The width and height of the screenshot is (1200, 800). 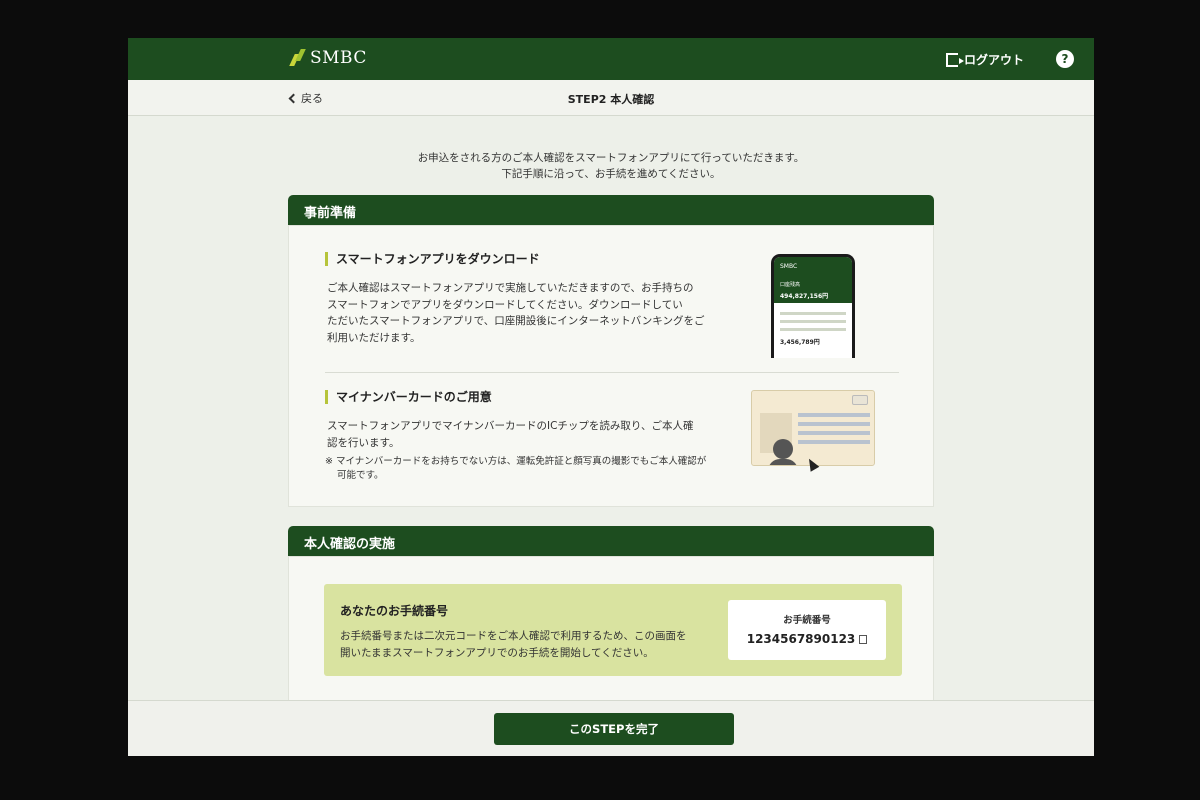 What do you see at coordinates (510, 288) in the screenshot?
I see `description-line: ご本人確認はスマートフォンアプリで実施していただきますので、お手持ちの` at bounding box center [510, 288].